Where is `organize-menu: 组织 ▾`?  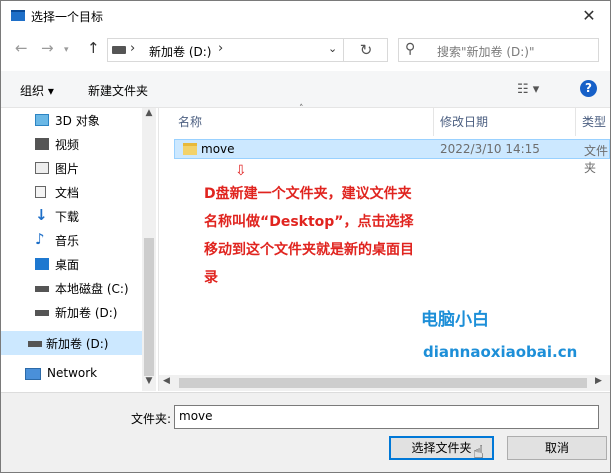
organize-menu: 组织 ▾ is located at coordinates (37, 90).